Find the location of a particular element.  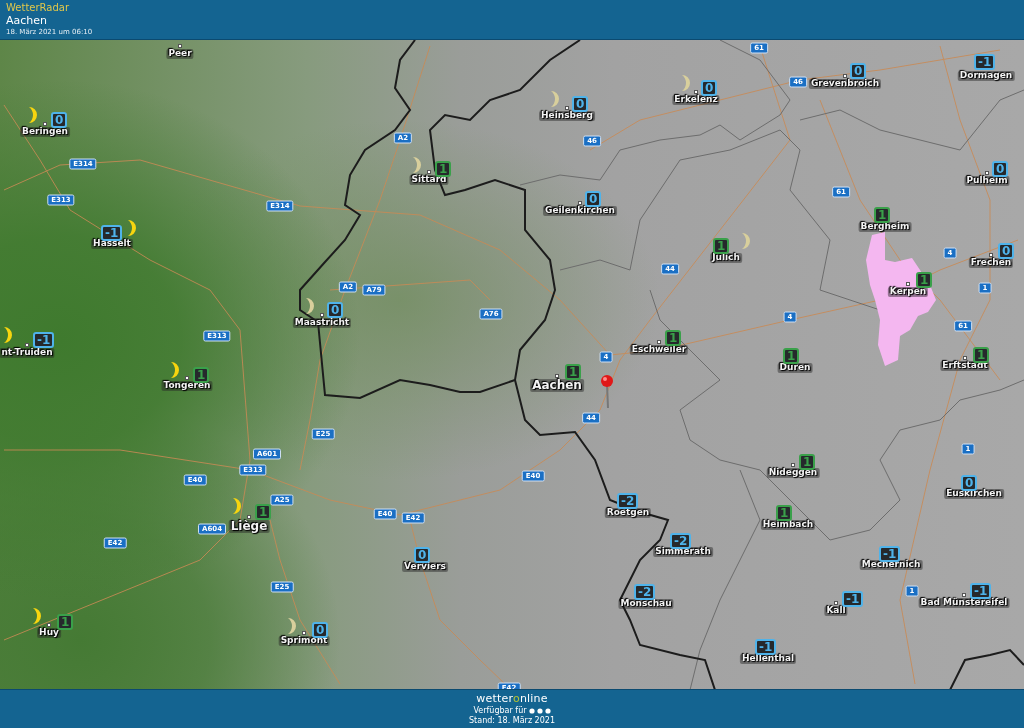

brand-logo: wetteronline is located at coordinates (512, 699).